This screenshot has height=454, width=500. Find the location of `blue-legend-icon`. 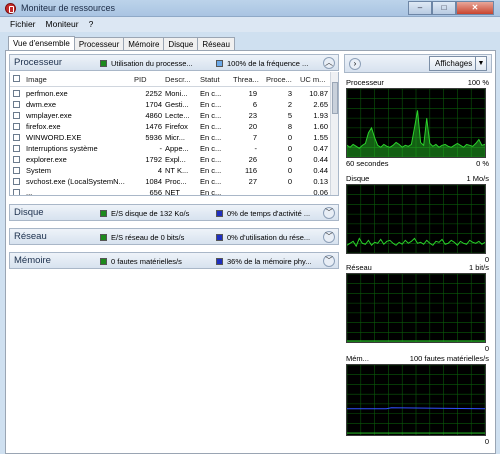

blue-legend-icon is located at coordinates (219, 213).